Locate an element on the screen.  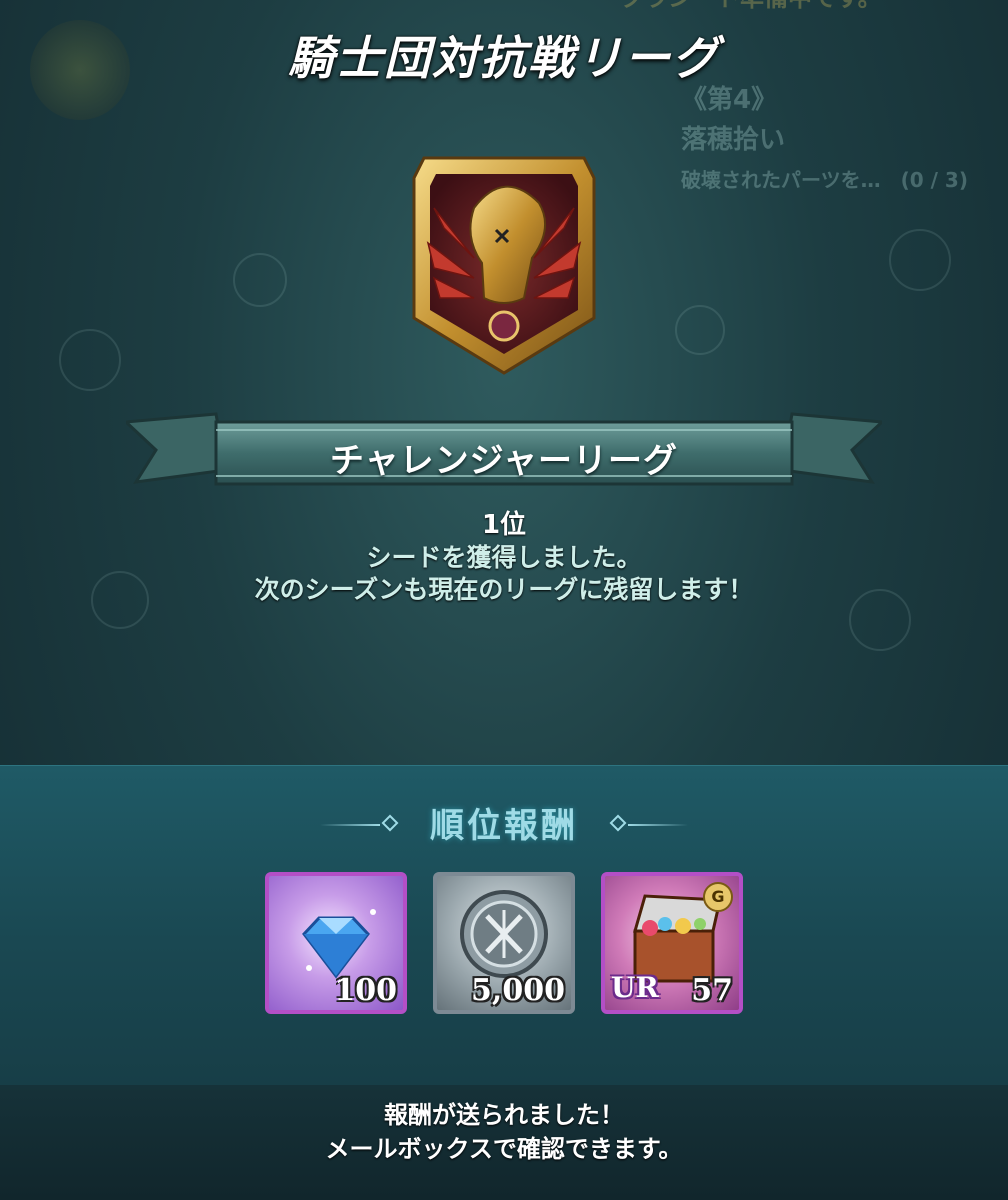
page-title: 騎士団対抗戦リーグ is located at coordinates (504, 58).